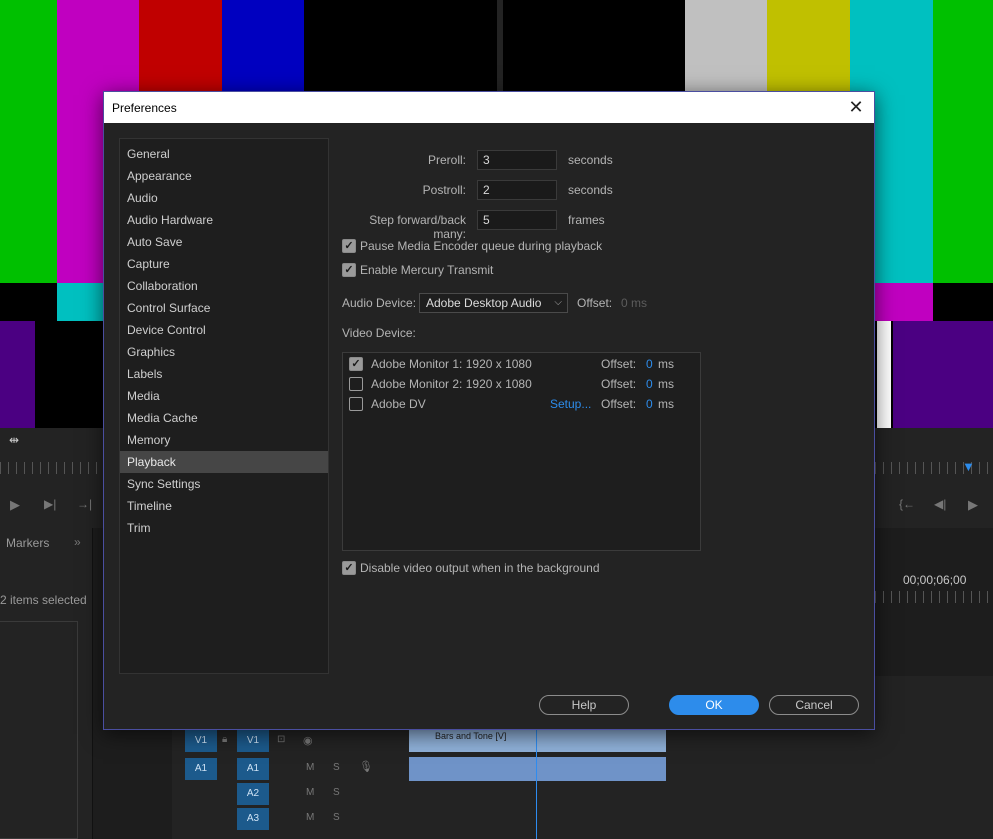 The height and width of the screenshot is (839, 993). I want to click on audio-clip, so click(537, 769).